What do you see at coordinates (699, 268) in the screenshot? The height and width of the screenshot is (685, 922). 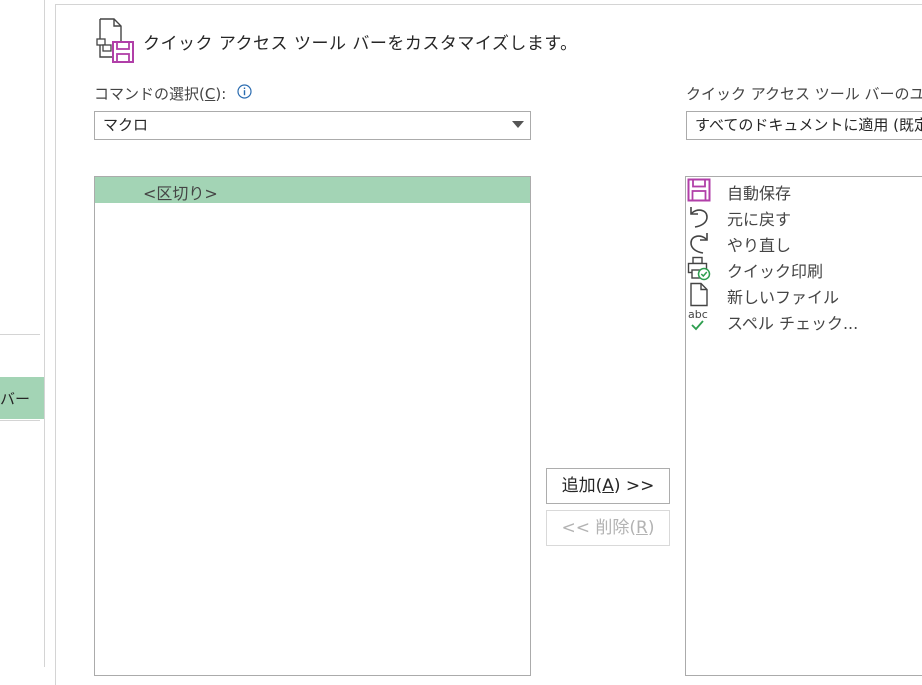 I see `quick-print-icon` at bounding box center [699, 268].